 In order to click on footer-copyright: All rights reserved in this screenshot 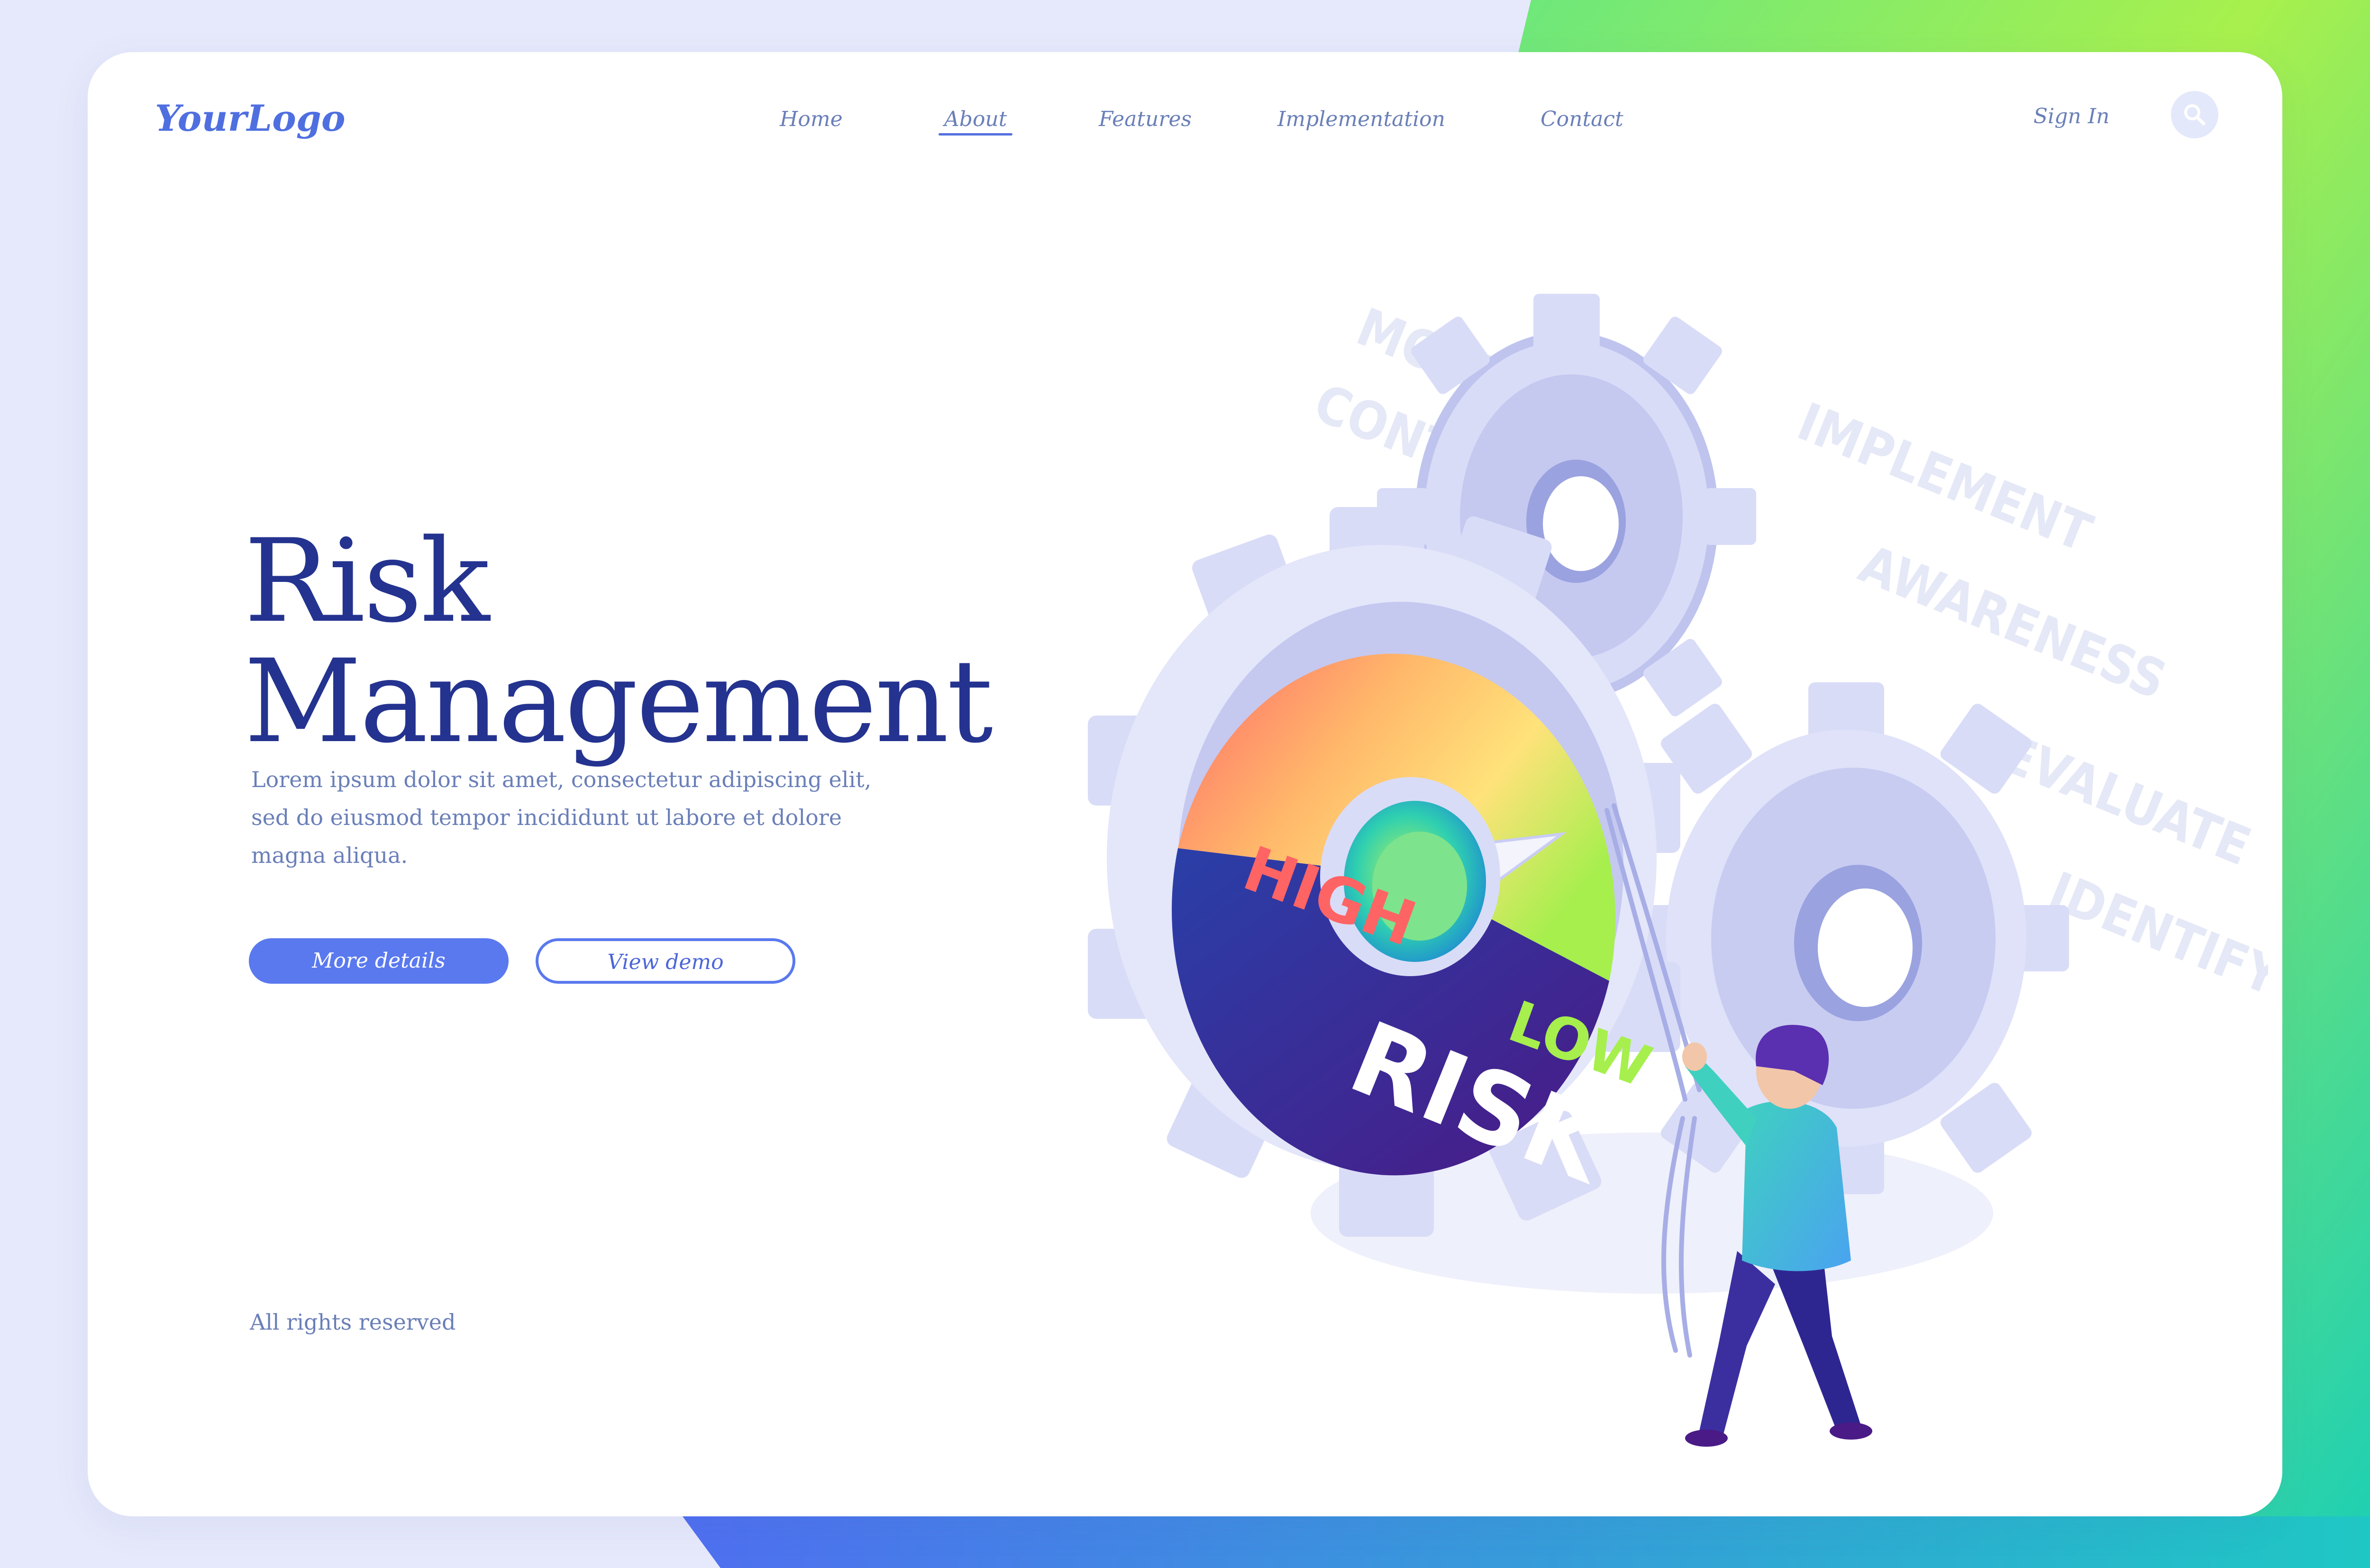, I will do `click(353, 1322)`.